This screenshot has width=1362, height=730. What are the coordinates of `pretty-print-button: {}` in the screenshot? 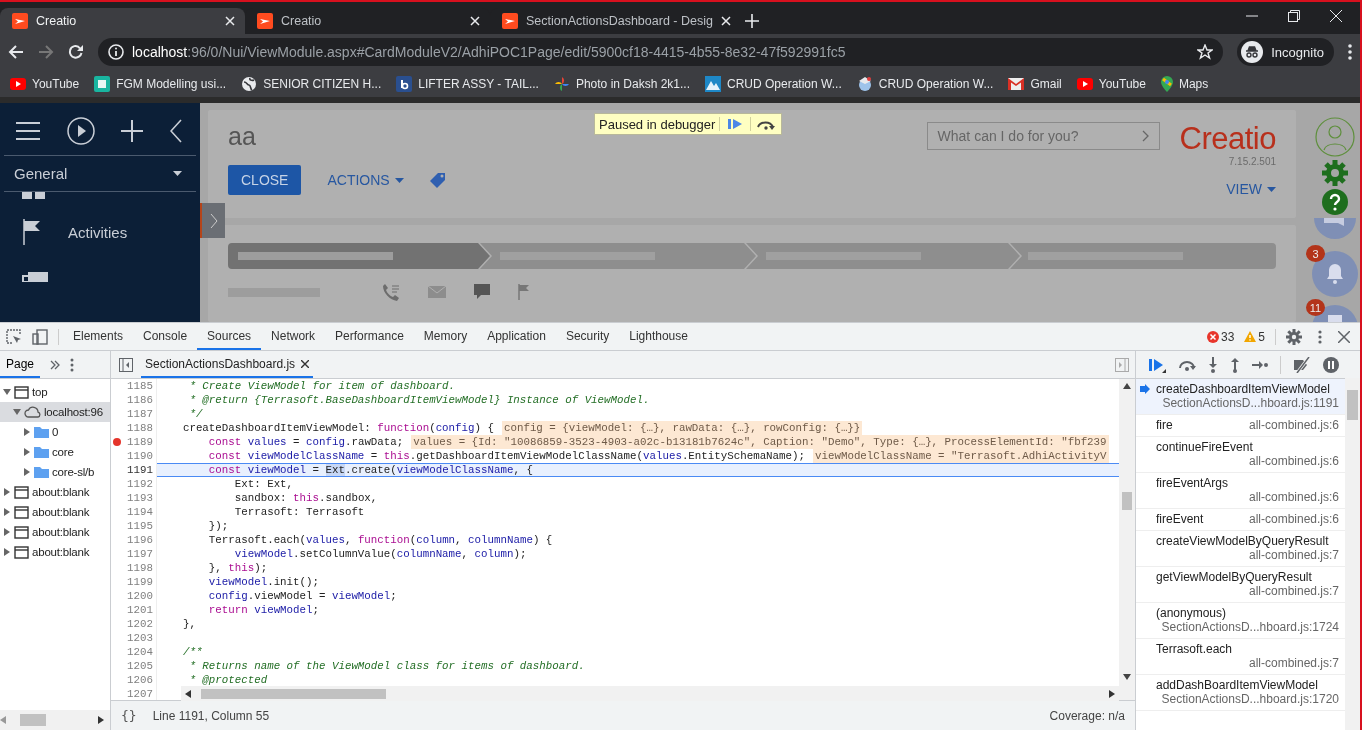 It's located at (129, 715).